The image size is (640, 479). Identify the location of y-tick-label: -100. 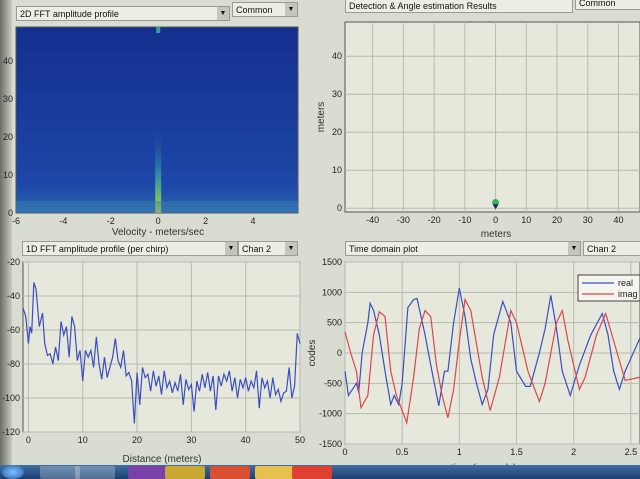
(11, 398).